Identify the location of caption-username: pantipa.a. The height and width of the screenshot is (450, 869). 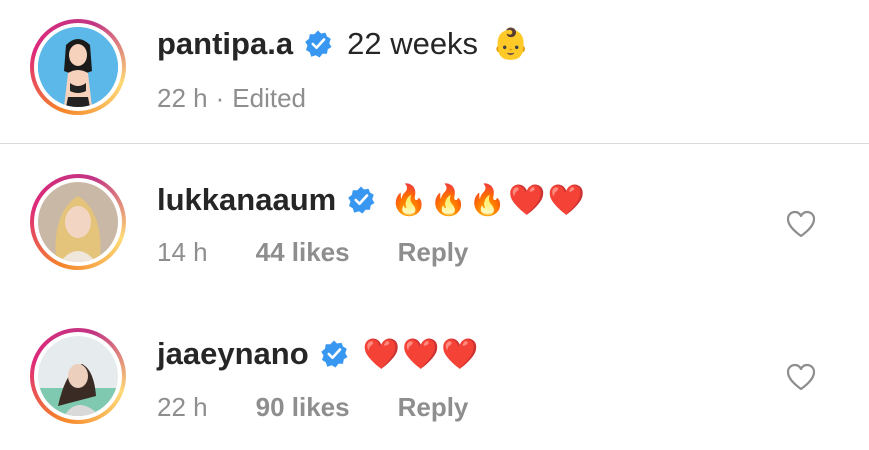
(225, 44).